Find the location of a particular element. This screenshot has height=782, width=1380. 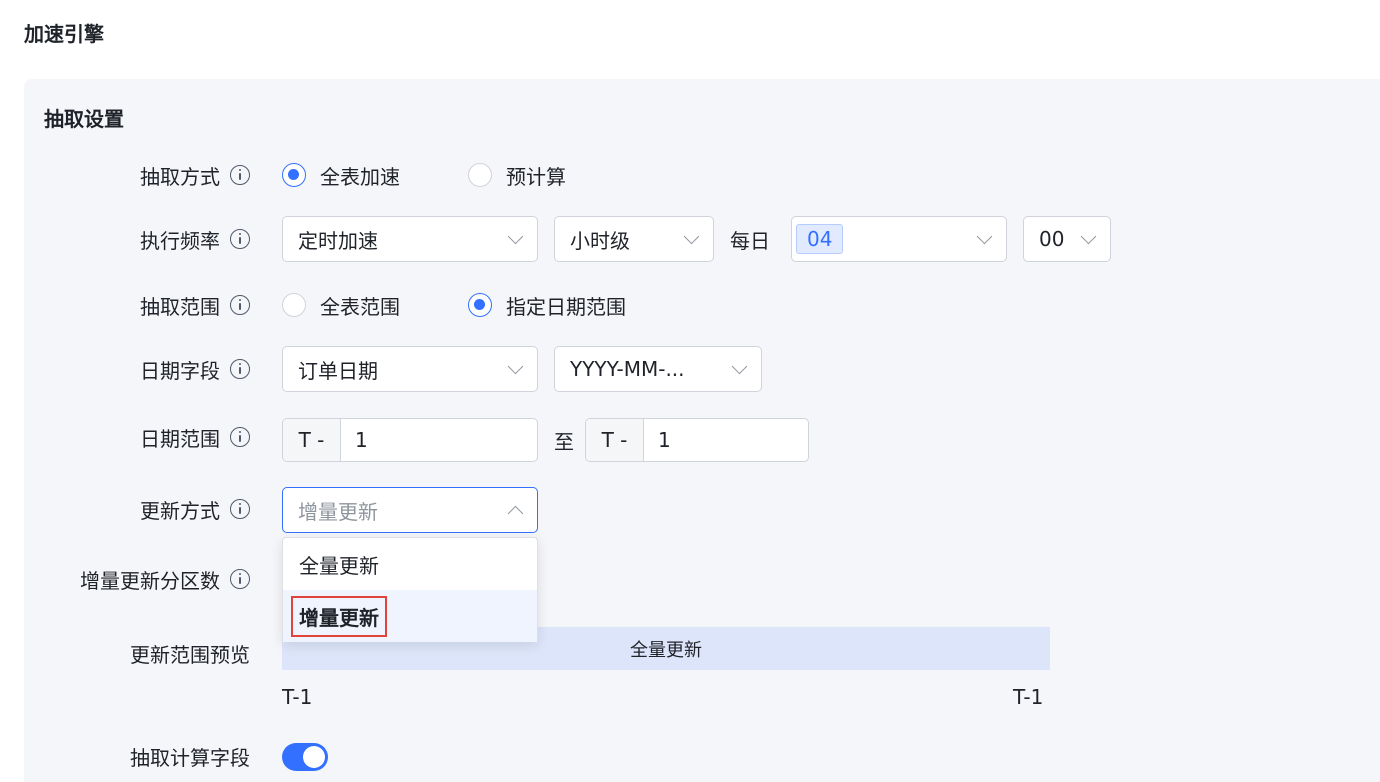

extract-calc-fields-toggle is located at coordinates (305, 757).